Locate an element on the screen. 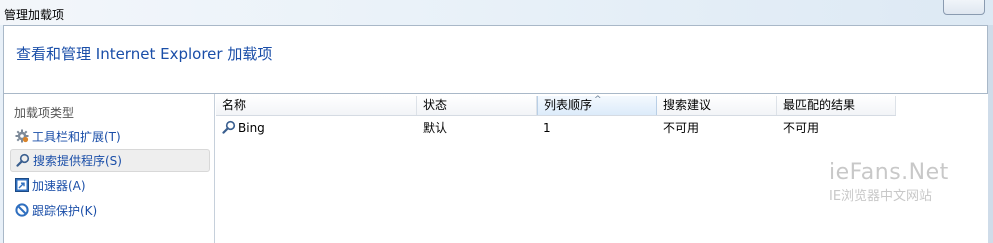  column-header-list-order: 列表顺序 ^ is located at coordinates (597, 105).